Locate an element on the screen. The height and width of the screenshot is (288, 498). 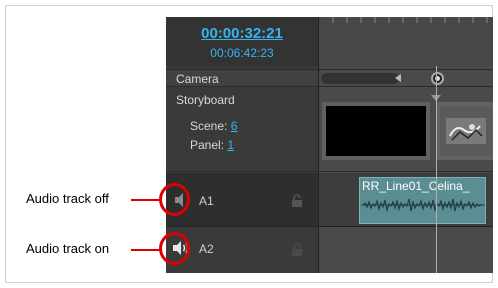
drawing-sketch-icon is located at coordinates (466, 131).